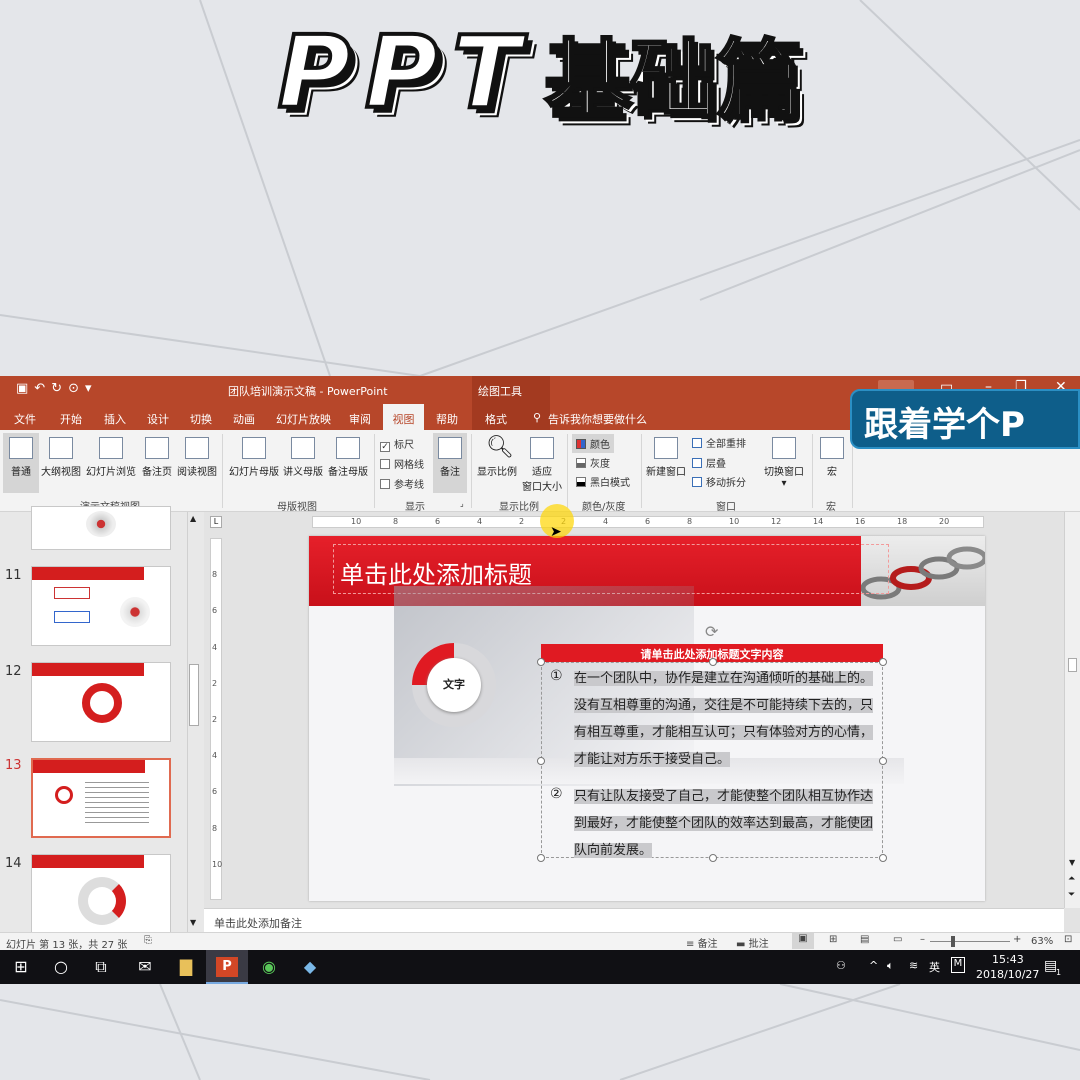  Describe the element at coordinates (216, 719) in the screenshot. I see `vertical-ruler: 8 6 4 2 2 4 6 8 10` at that location.